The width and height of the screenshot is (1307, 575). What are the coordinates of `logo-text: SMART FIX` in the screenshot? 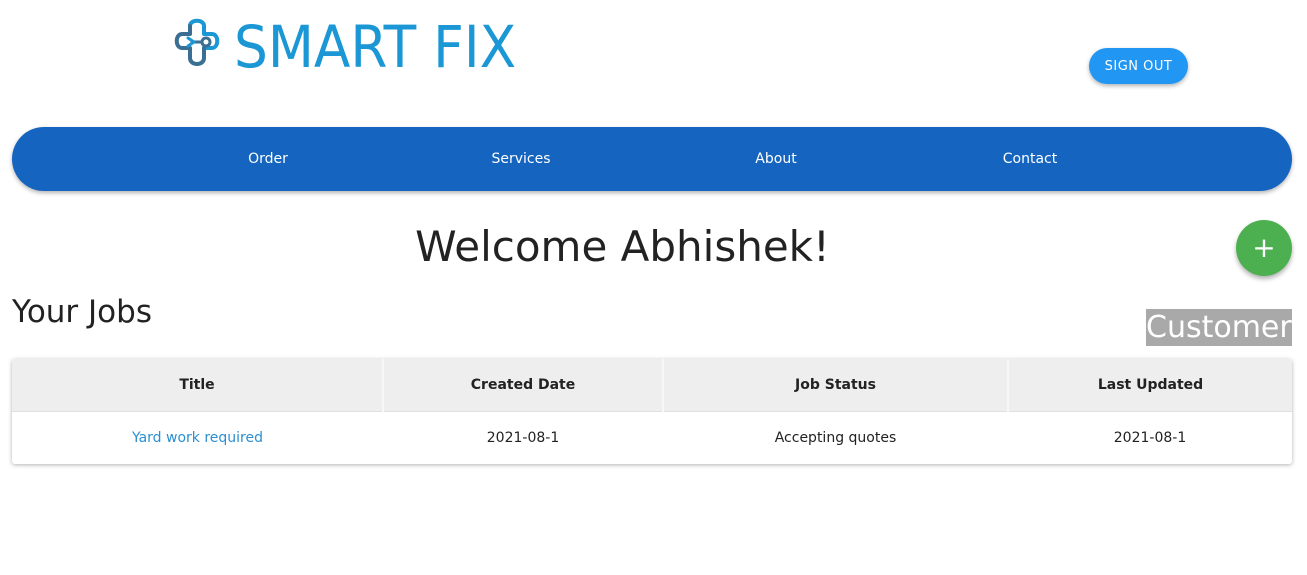 It's located at (375, 47).